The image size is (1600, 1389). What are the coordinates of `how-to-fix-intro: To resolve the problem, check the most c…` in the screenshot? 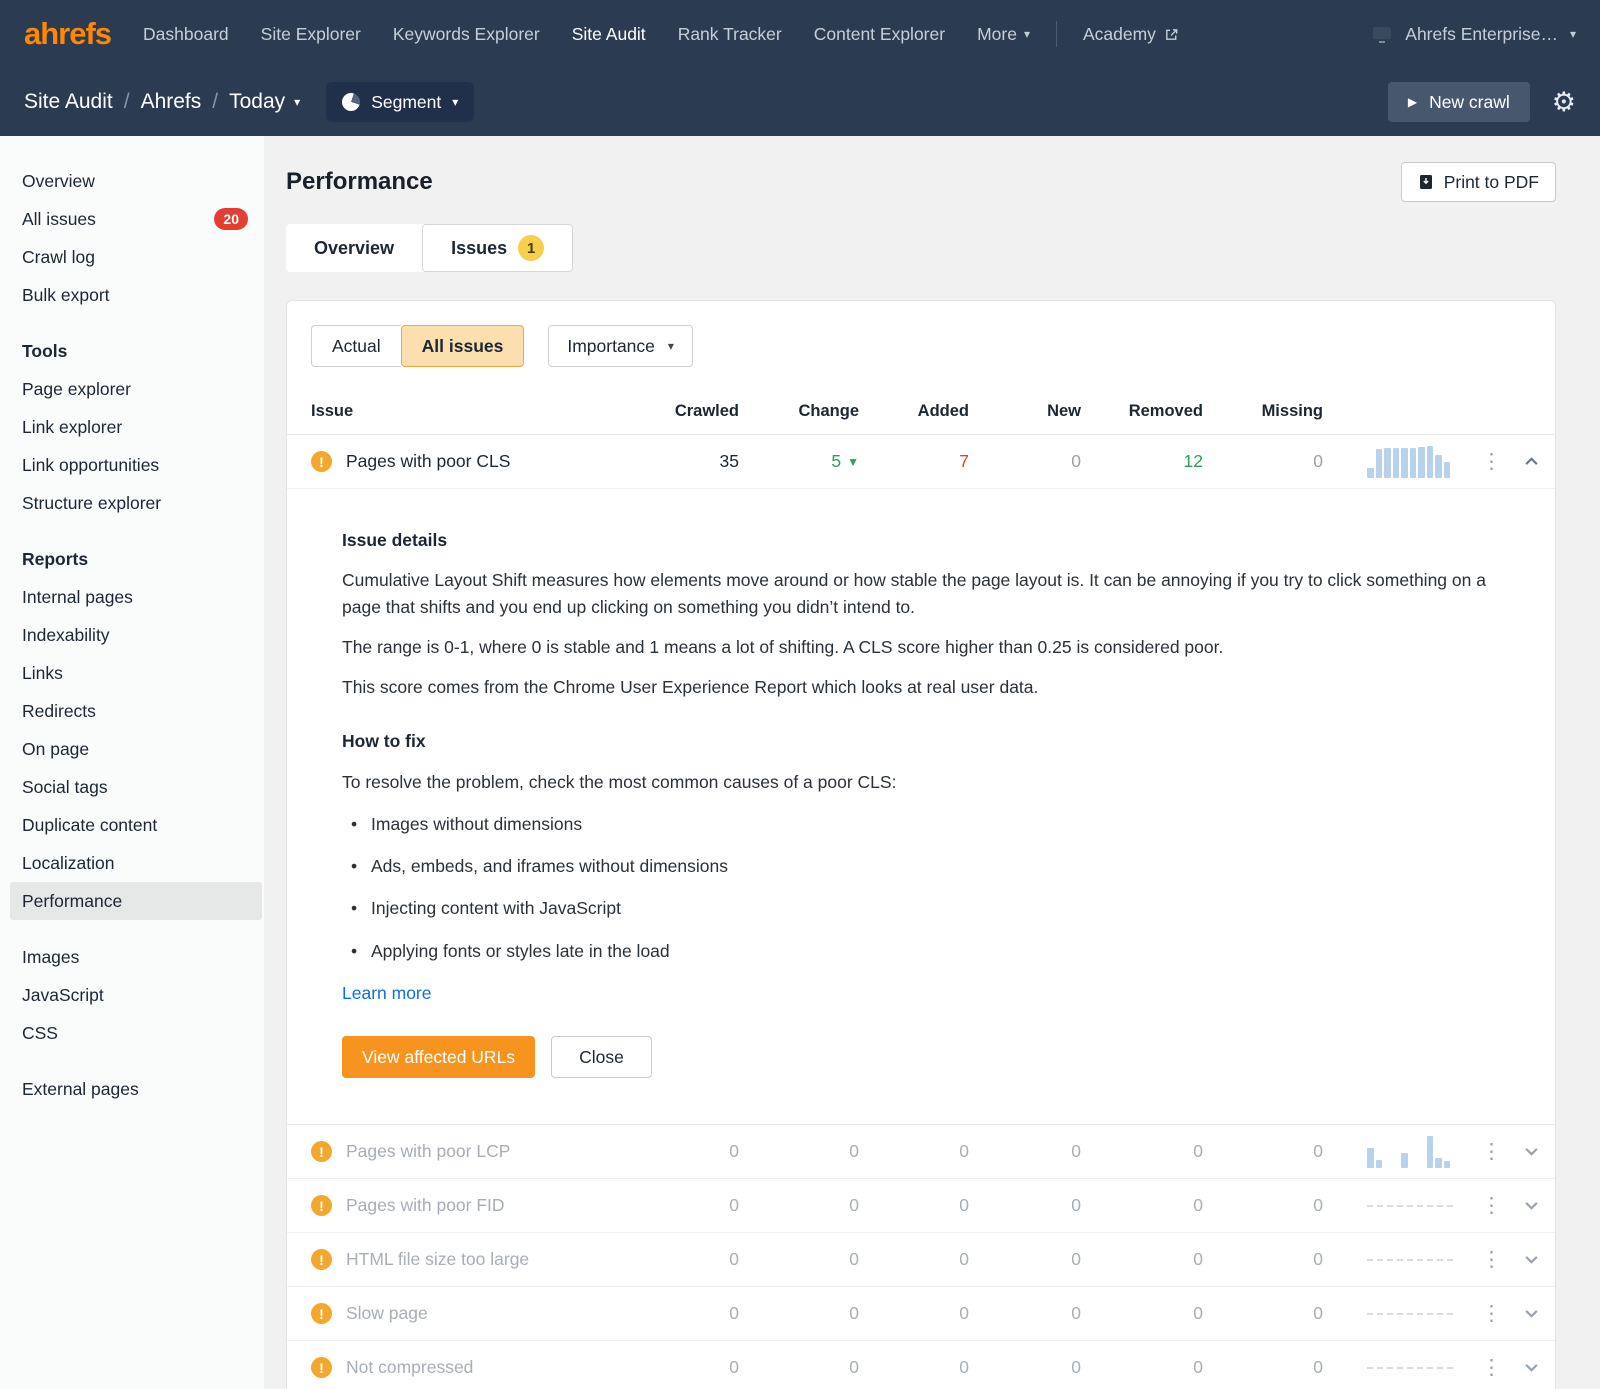 It's located at (619, 781).